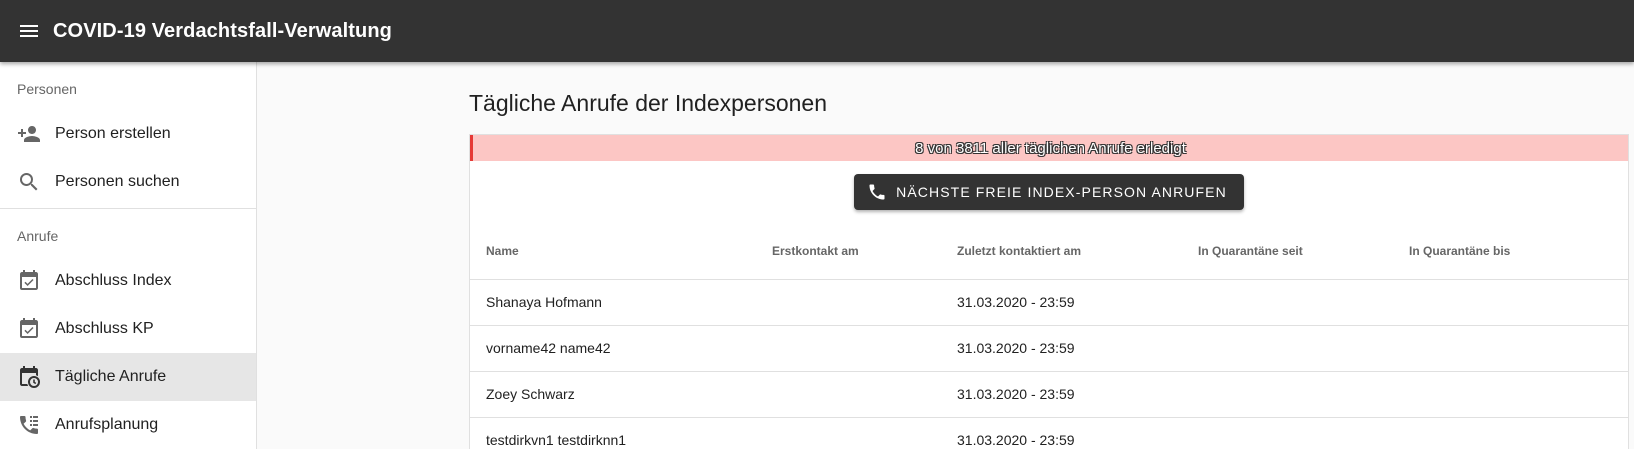 Image resolution: width=1634 pixels, height=449 pixels. Describe the element at coordinates (1510, 251) in the screenshot. I see `column-header-quarantaene-bis: In Quarantäne bis` at that location.